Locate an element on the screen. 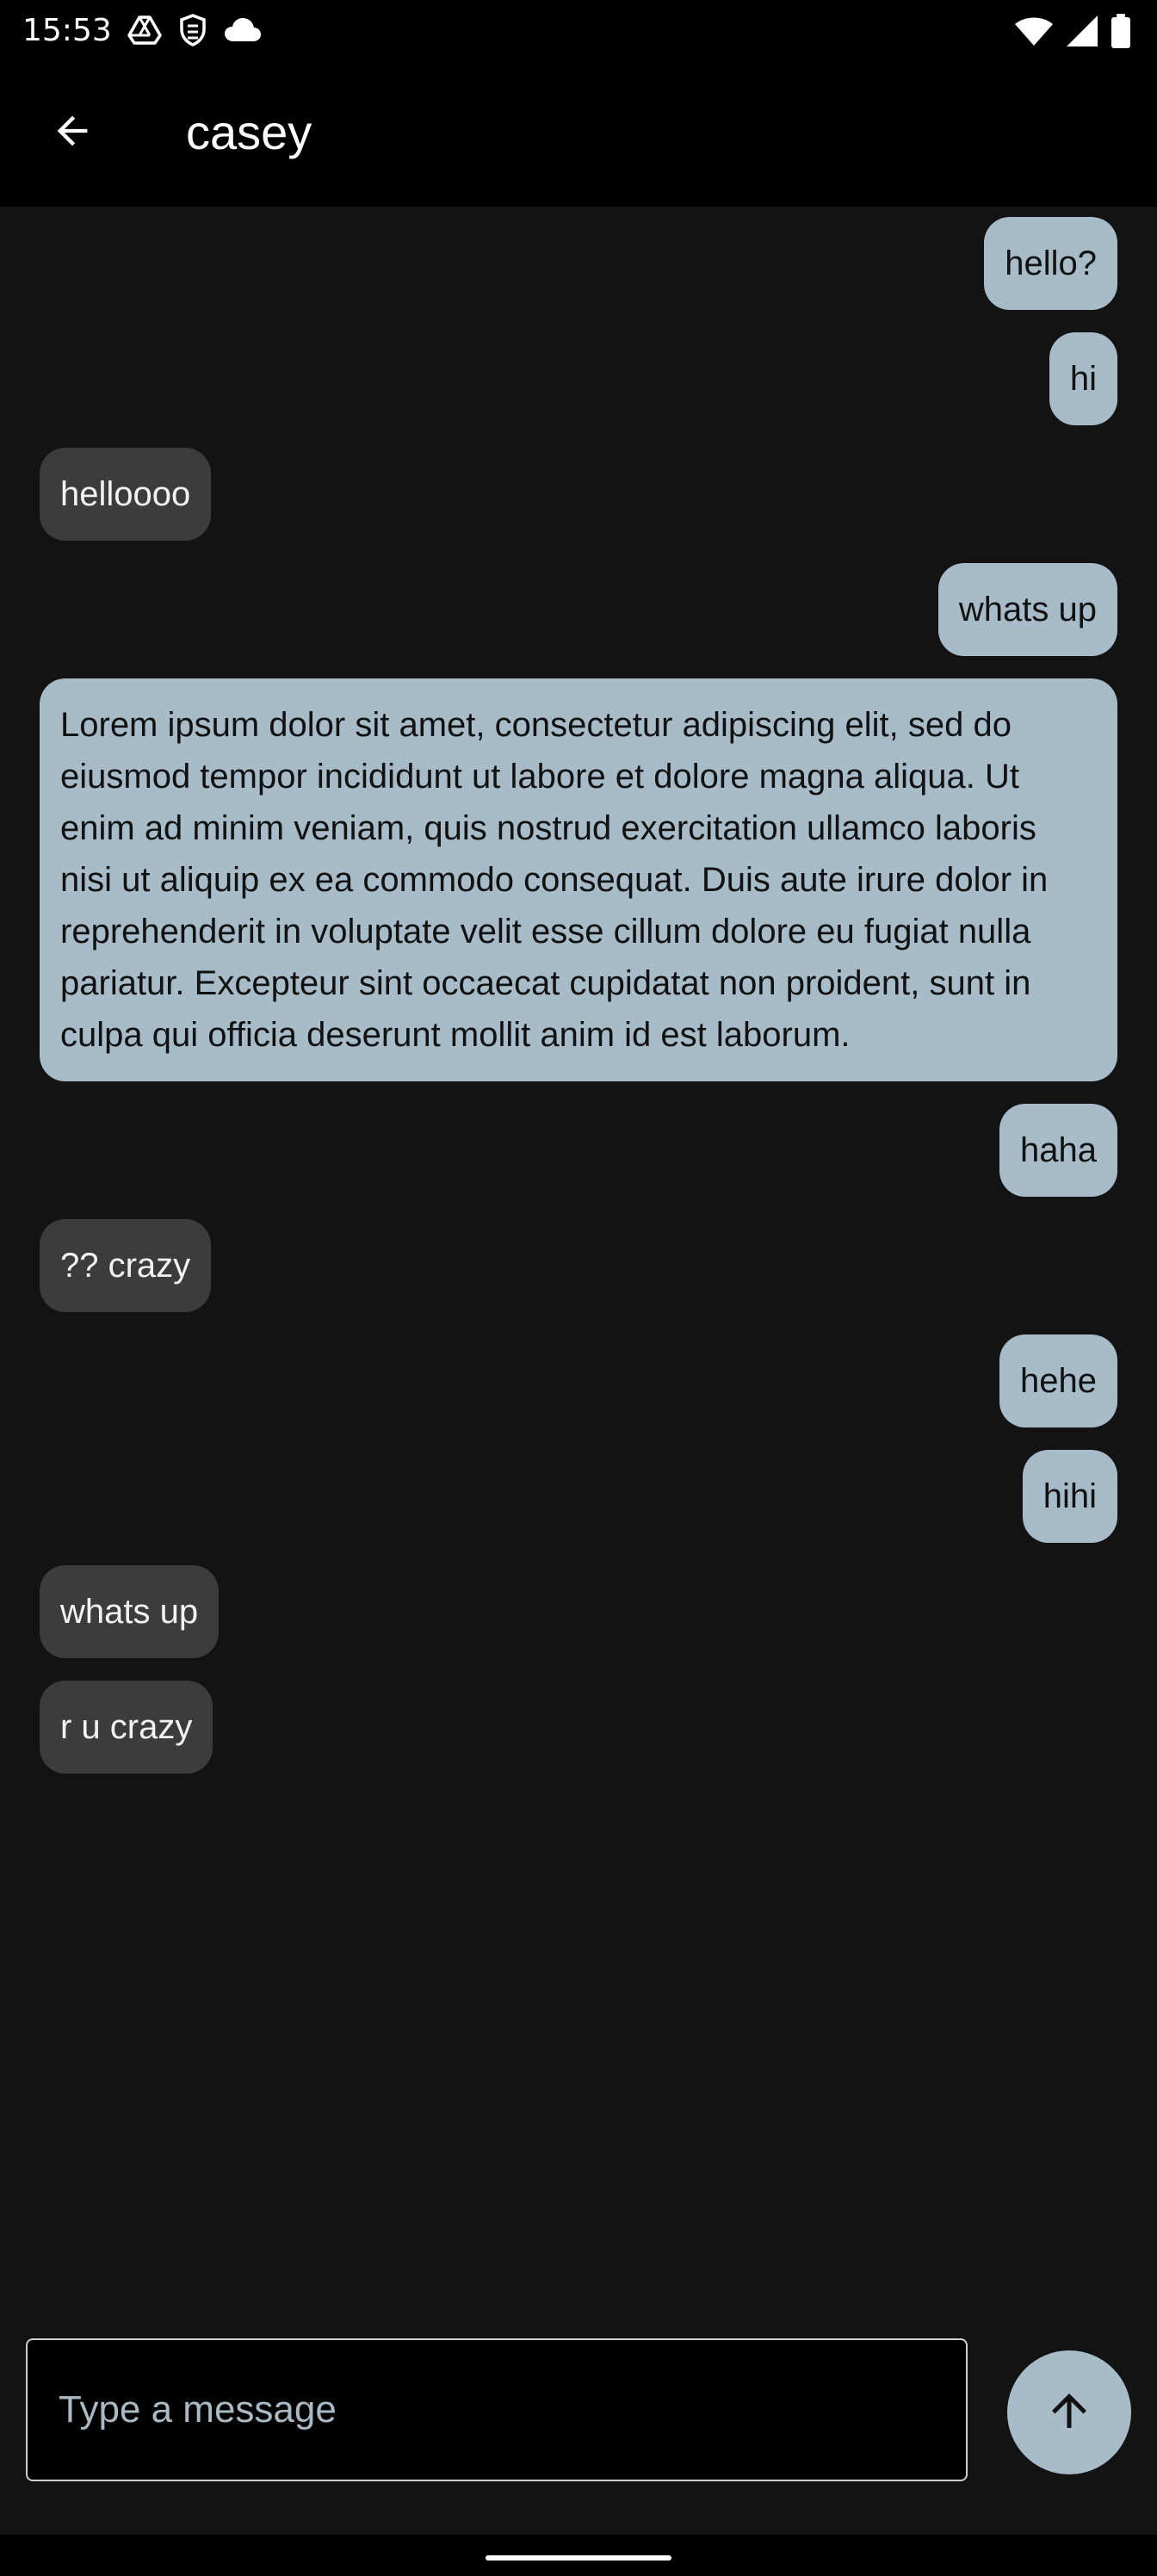 This screenshot has width=1157, height=2576. message-composer is located at coordinates (497, 2409).